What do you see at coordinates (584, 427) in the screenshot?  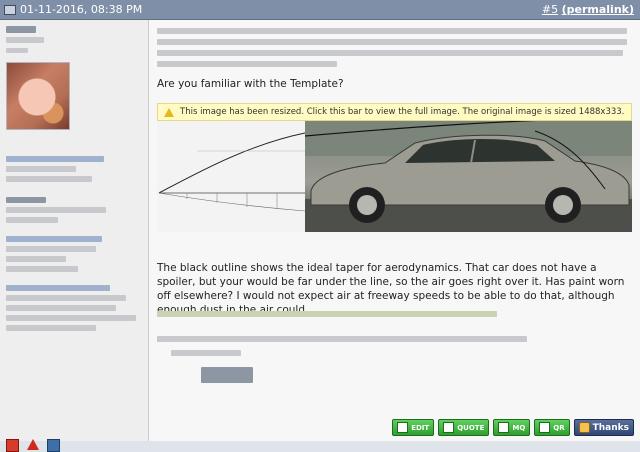 I see `thanks-hand-icon` at bounding box center [584, 427].